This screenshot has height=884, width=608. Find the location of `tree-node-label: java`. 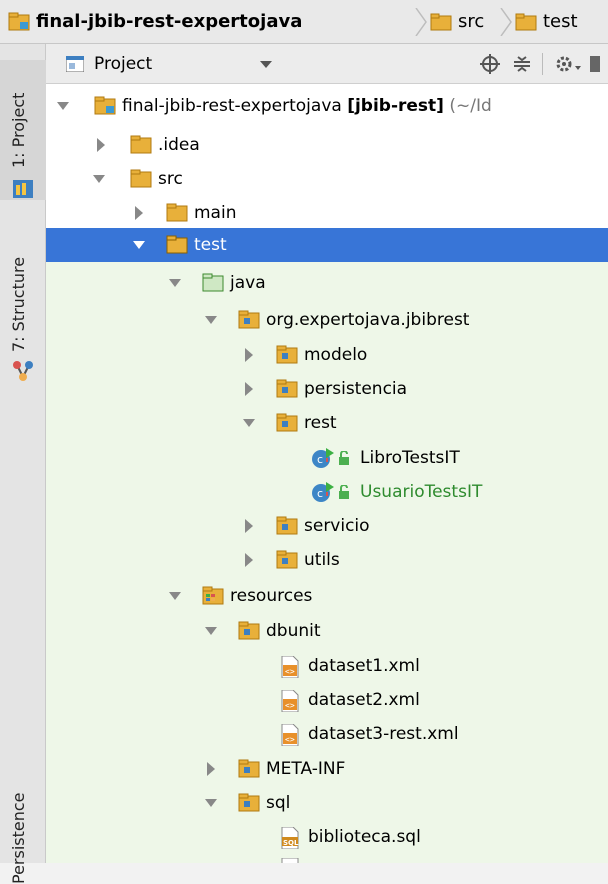

tree-node-label: java is located at coordinates (248, 283).